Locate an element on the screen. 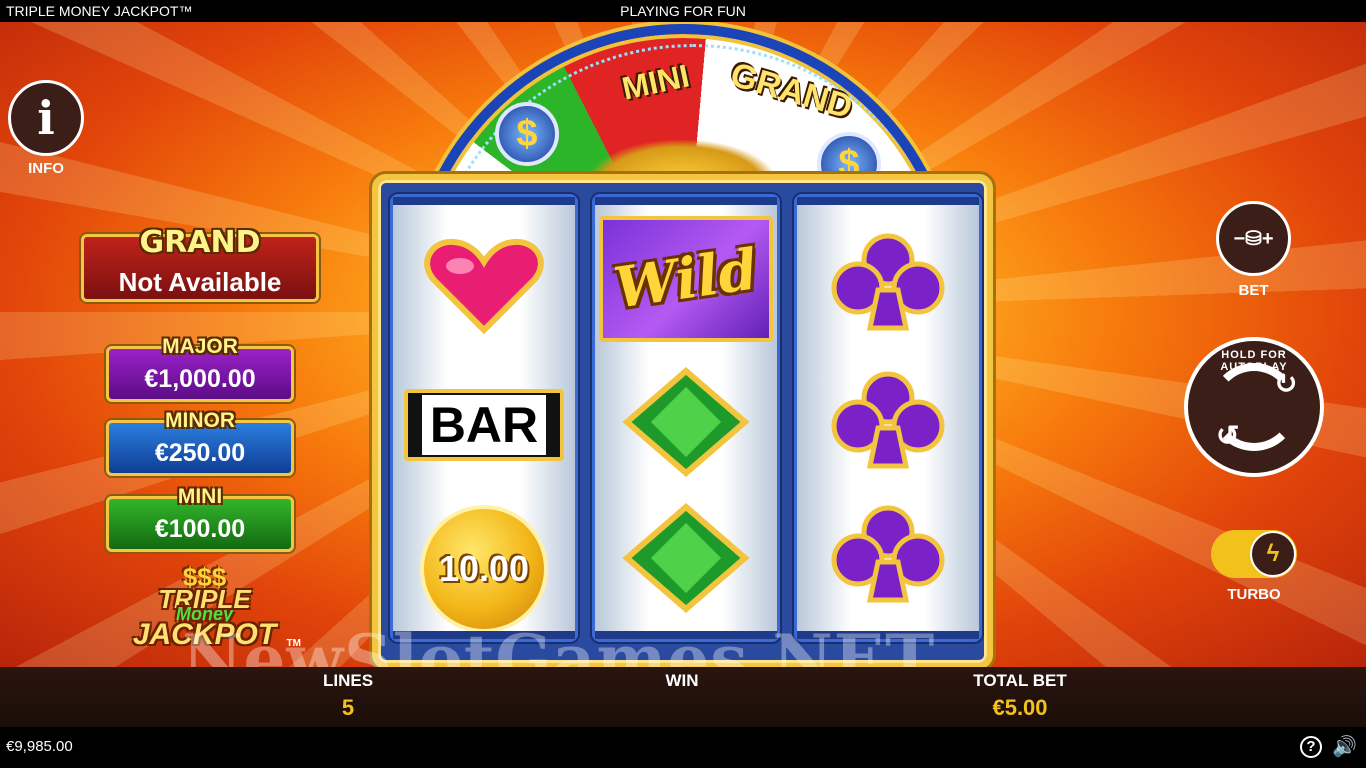 The width and height of the screenshot is (1366, 768). bet-label: BET is located at coordinates (1253, 290).